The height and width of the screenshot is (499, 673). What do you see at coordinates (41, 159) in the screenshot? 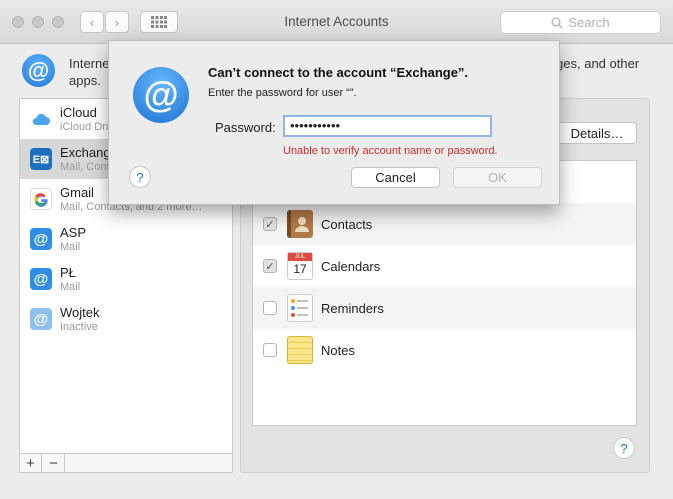
I see `exchange-icon: E⊠` at bounding box center [41, 159].